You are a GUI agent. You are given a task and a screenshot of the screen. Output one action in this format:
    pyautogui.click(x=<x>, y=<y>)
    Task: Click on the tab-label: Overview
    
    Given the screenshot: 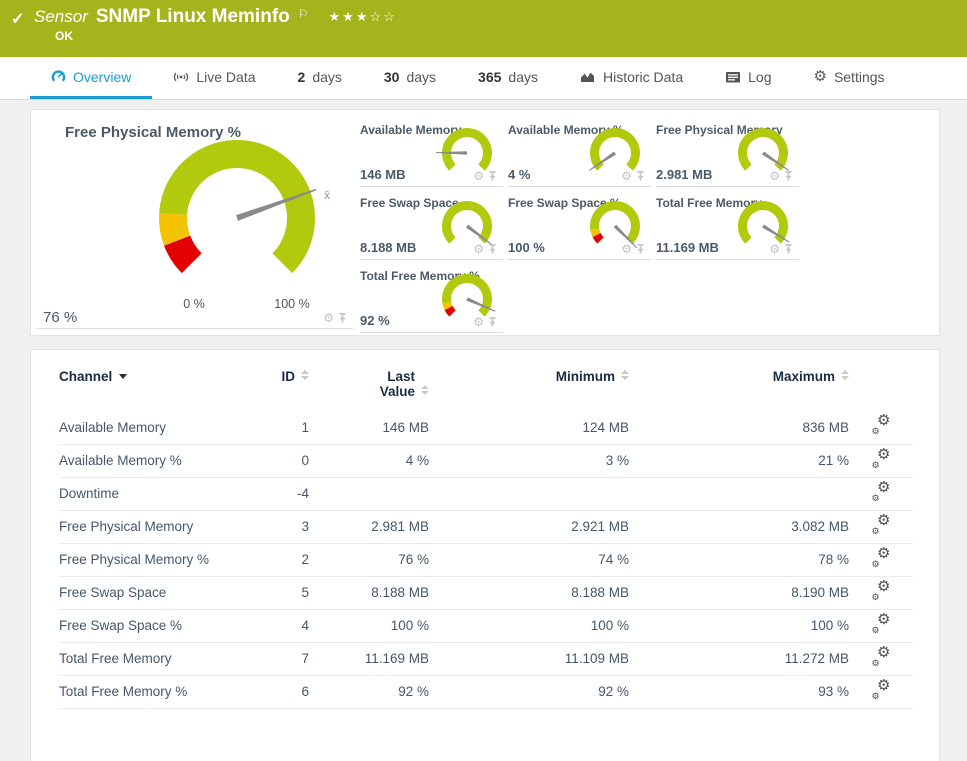 What is the action you would take?
    pyautogui.click(x=102, y=76)
    